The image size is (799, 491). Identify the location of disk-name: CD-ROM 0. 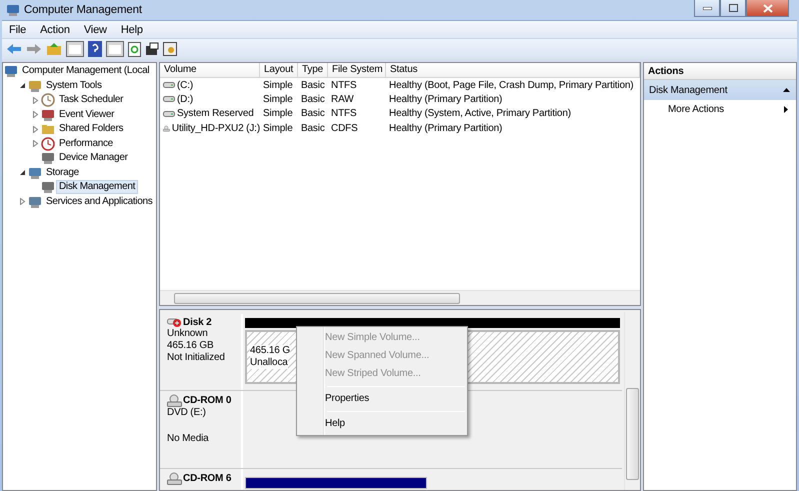
(207, 400).